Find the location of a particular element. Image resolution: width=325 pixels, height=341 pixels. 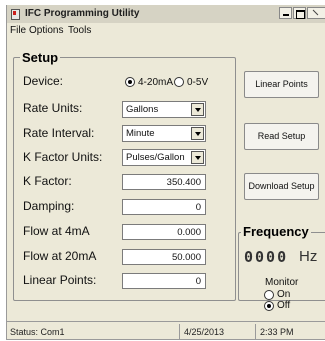

device-label: Device: is located at coordinates (43, 81).